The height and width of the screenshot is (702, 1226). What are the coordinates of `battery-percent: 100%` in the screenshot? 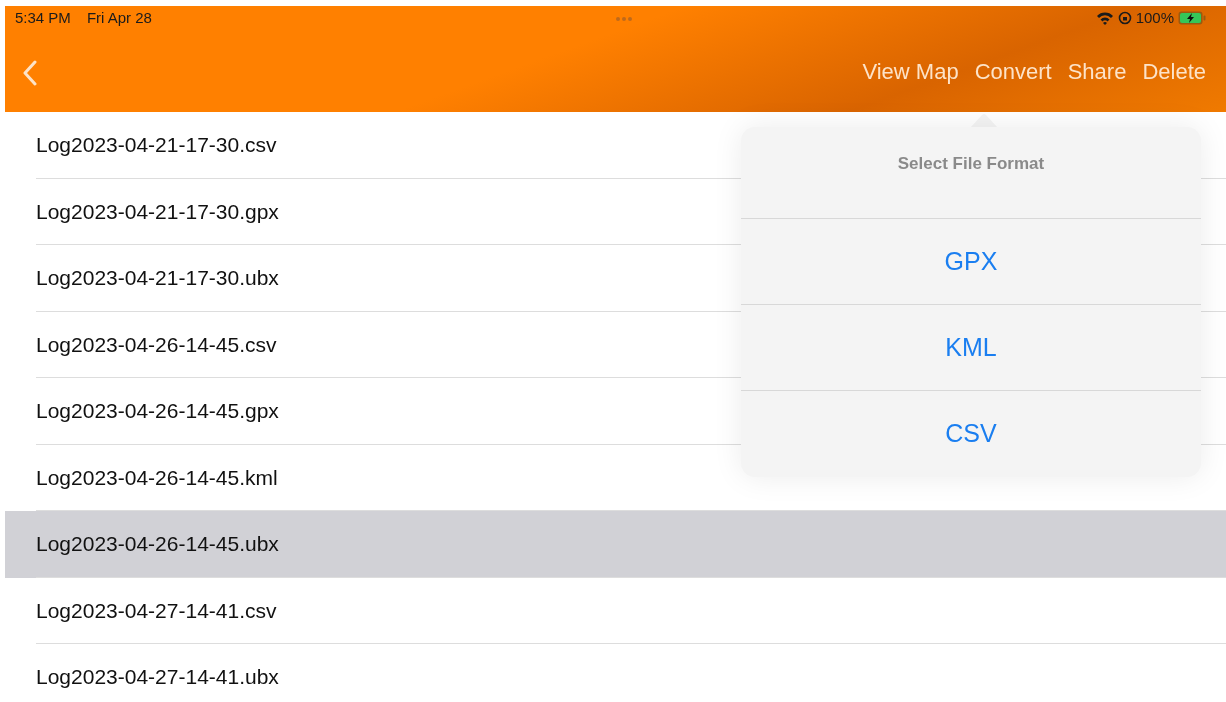 It's located at (1154, 17).